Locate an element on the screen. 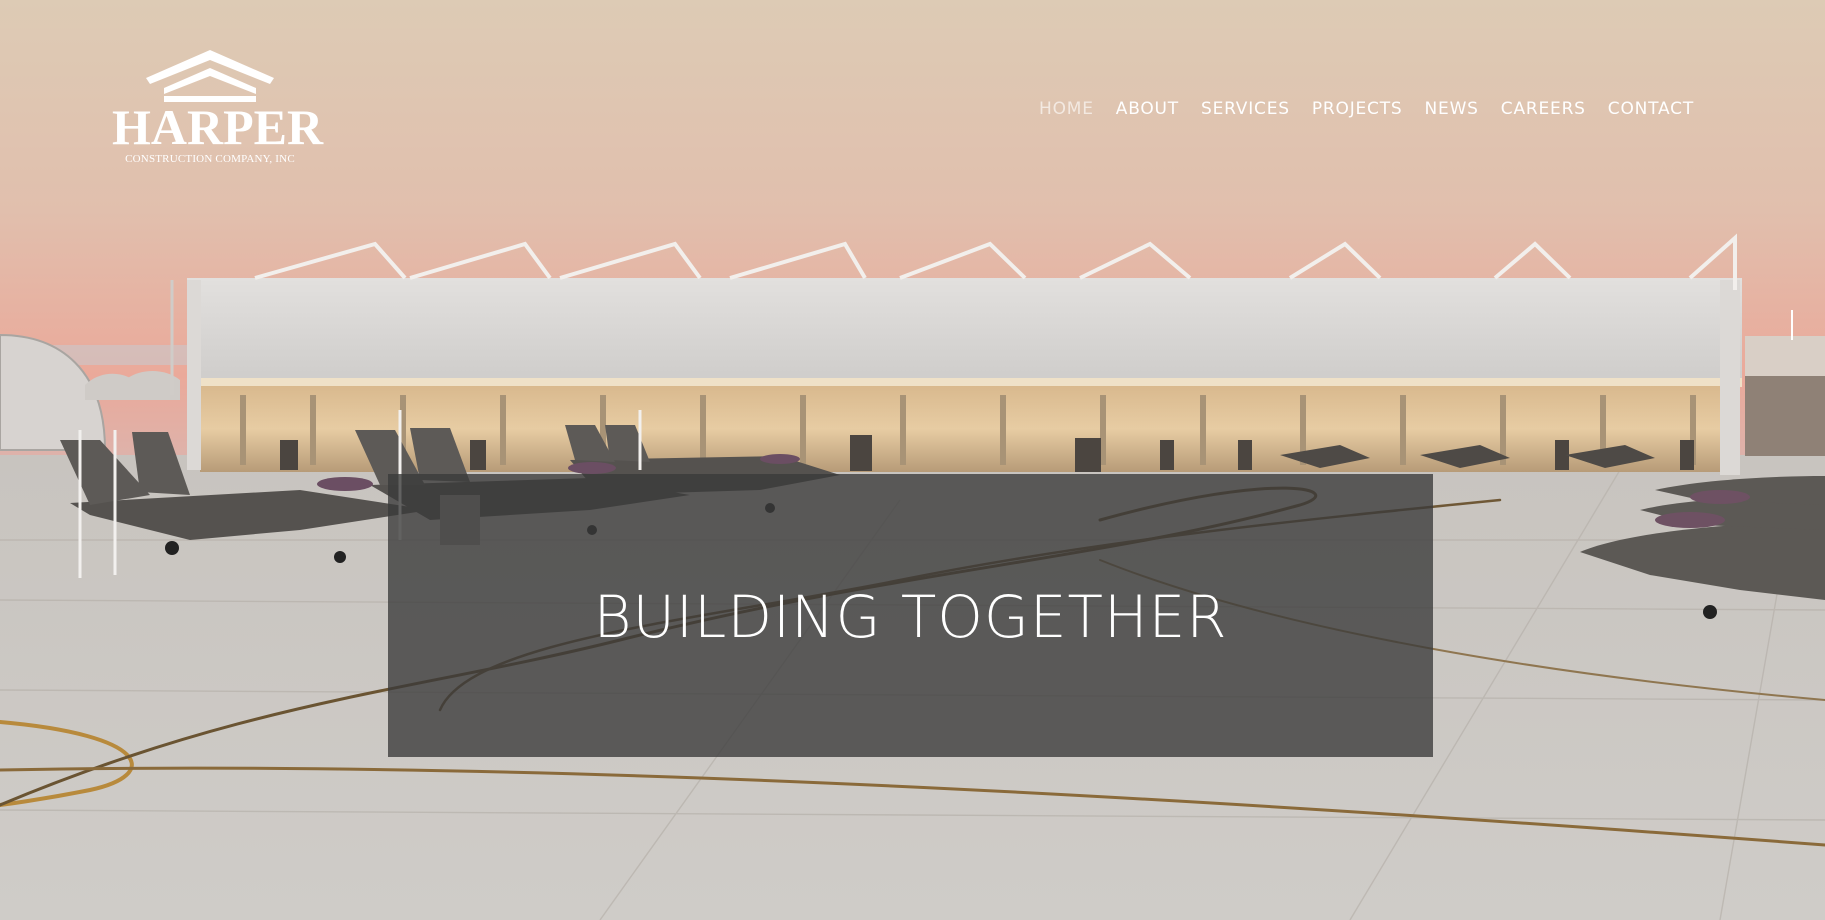 The width and height of the screenshot is (1825, 920). logo-wordmark: HARPER is located at coordinates (218, 127).